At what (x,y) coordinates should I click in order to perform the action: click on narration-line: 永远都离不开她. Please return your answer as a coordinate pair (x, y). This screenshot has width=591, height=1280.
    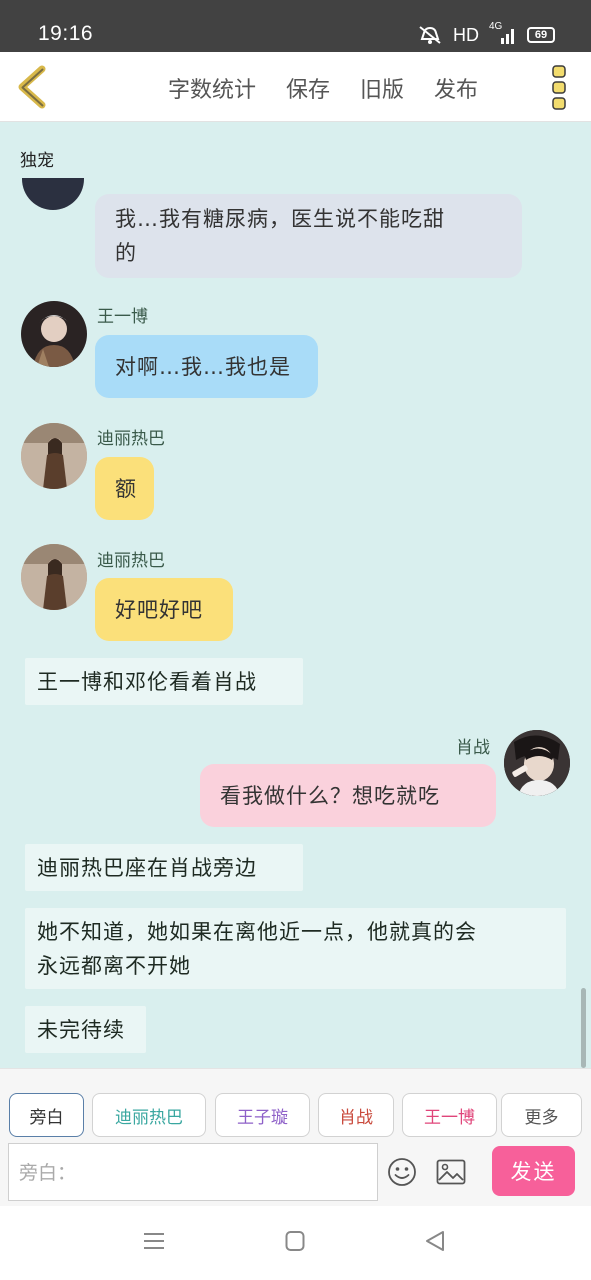
    Looking at the image, I should click on (114, 965).